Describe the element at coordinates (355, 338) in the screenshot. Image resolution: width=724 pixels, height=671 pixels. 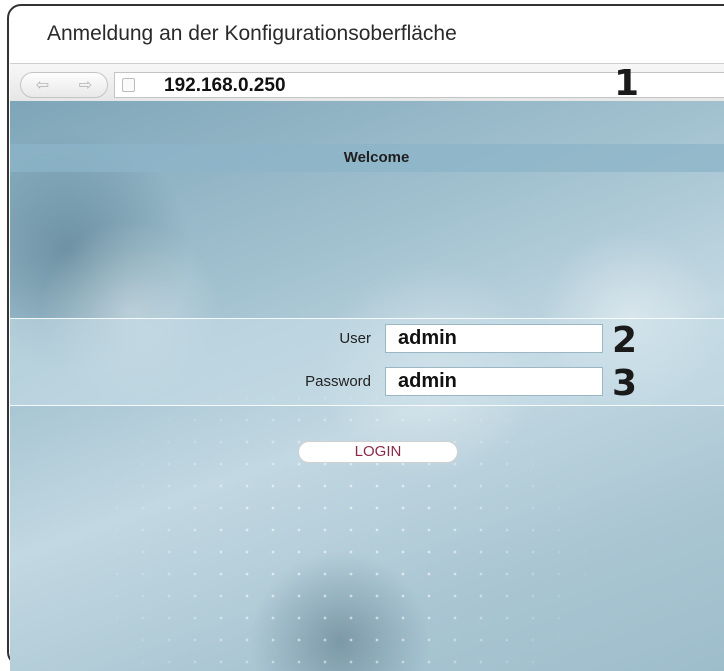
I see `user-label: User` at that location.